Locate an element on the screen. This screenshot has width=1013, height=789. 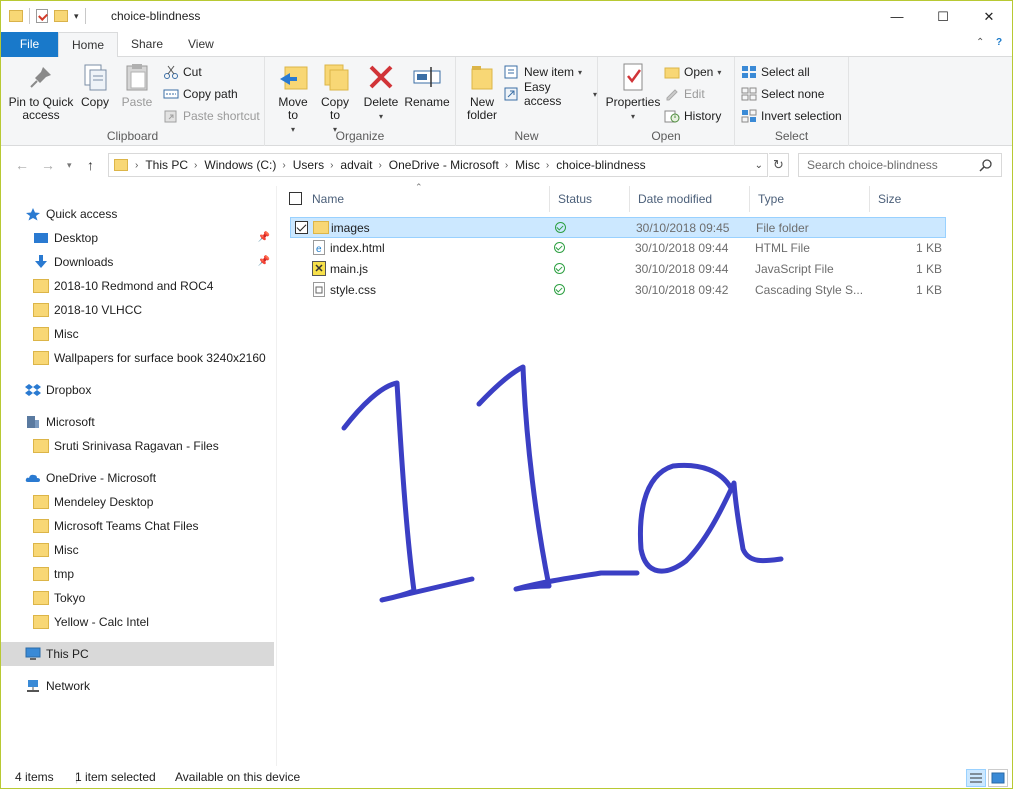
column-type: Type is located at coordinates (810, 199).